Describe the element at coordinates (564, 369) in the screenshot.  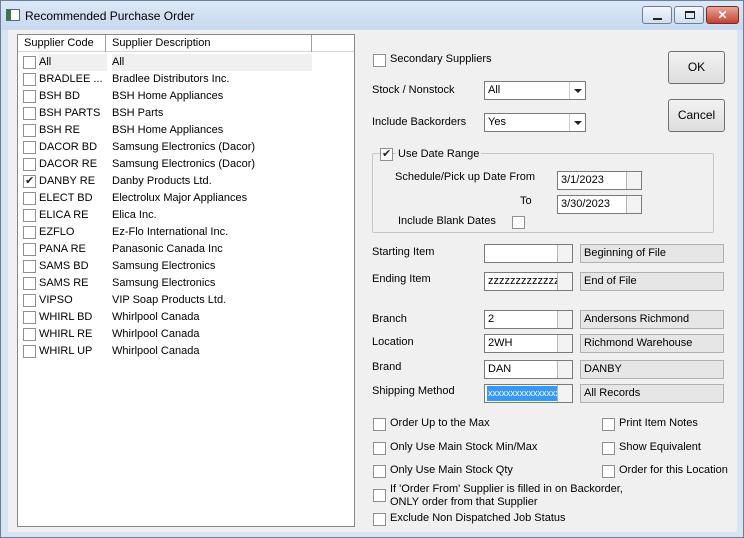
I see `brand-lookup-icon` at that location.